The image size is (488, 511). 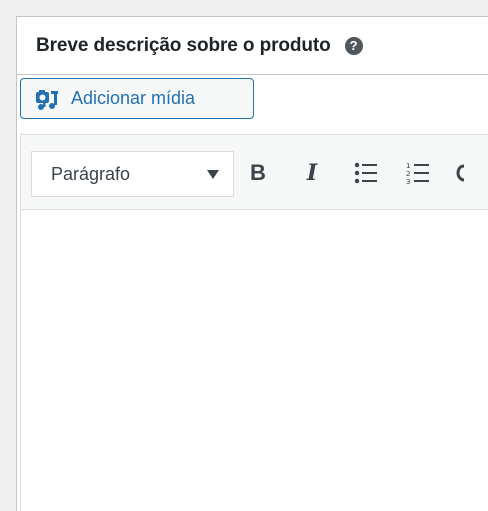 I want to click on svg-text: 2, so click(x=408, y=174).